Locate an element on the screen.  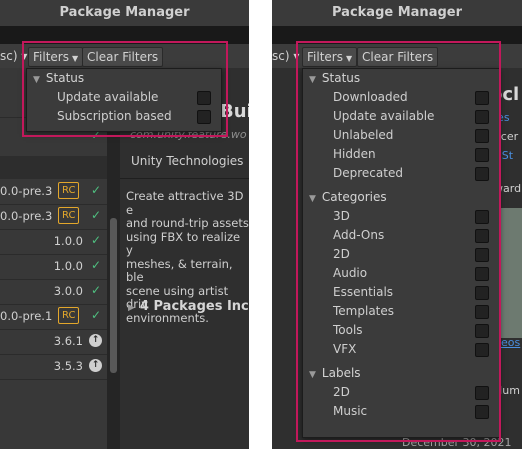
filter-option: Subscription based is located at coordinates (134, 116).